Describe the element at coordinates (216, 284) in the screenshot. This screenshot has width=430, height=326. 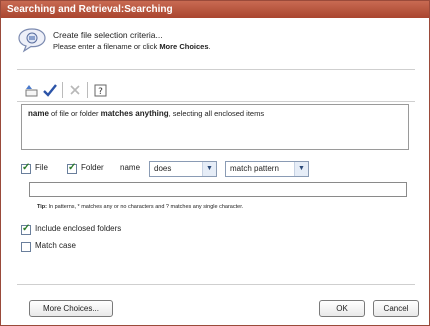
I see `footer-divider` at that location.